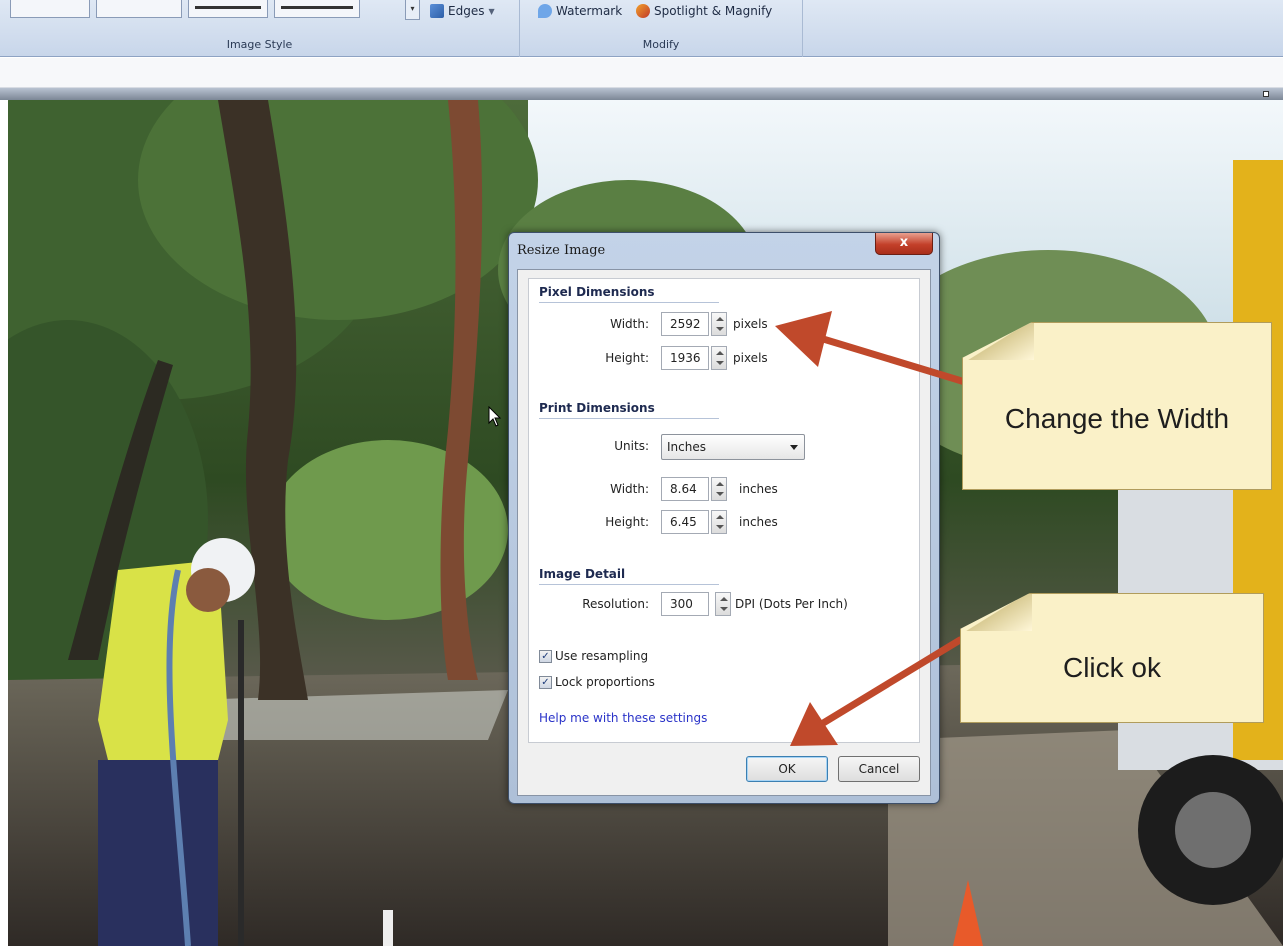 The height and width of the screenshot is (946, 1283). Describe the element at coordinates (627, 522) in the screenshot. I see `print-height-label: Height:` at that location.